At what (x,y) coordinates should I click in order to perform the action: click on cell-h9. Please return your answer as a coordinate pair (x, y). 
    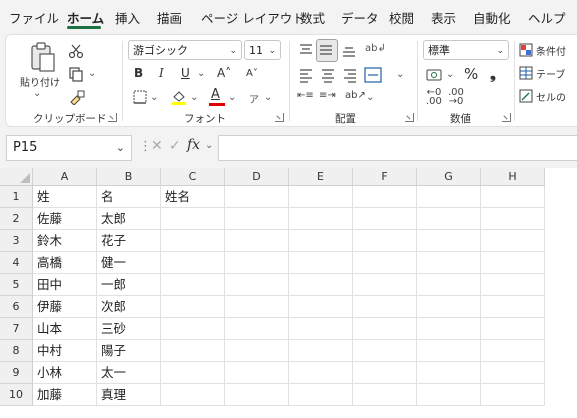
    Looking at the image, I should click on (513, 373).